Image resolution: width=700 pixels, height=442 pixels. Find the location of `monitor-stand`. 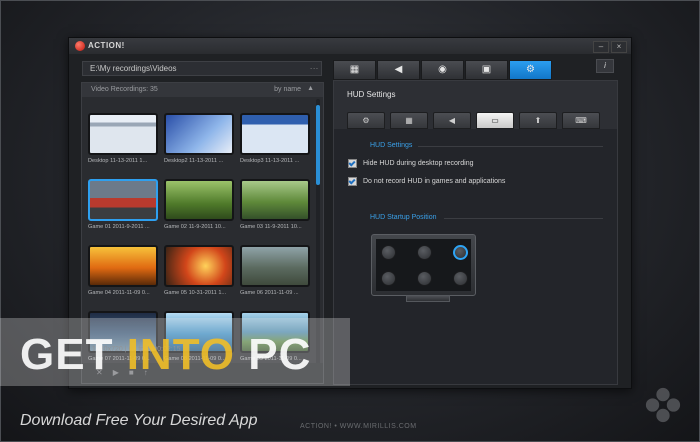

monitor-stand is located at coordinates (428, 298).